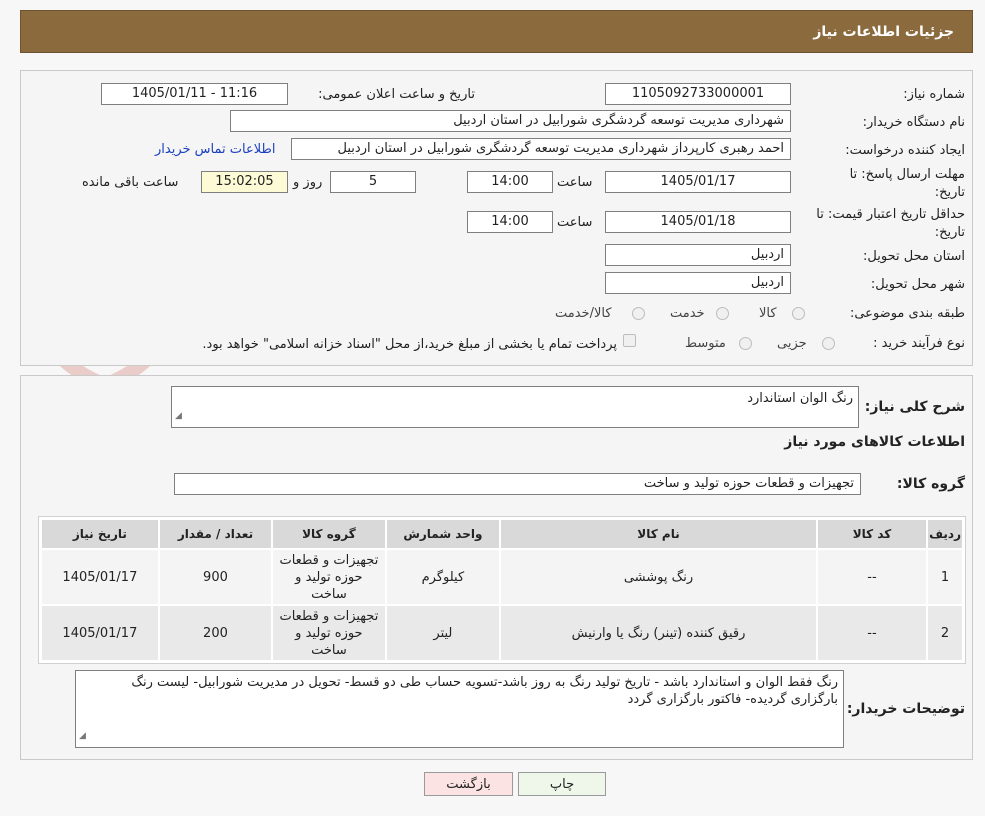 The width and height of the screenshot is (985, 816). Describe the element at coordinates (919, 343) in the screenshot. I see `purchase-process-label: نوع فرآیند خرید :` at that location.